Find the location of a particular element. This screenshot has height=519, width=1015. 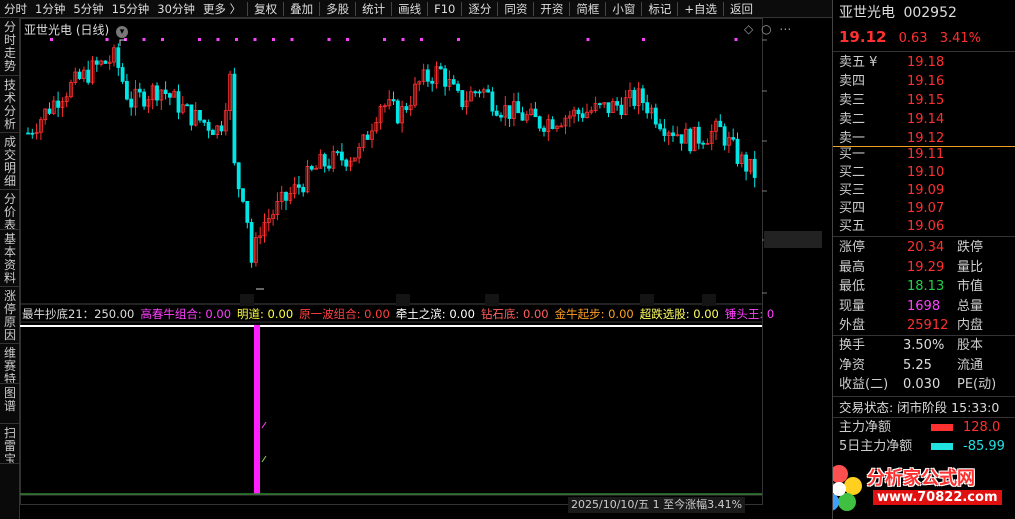

ask-row: 卖二 19.14 is located at coordinates (924, 119).